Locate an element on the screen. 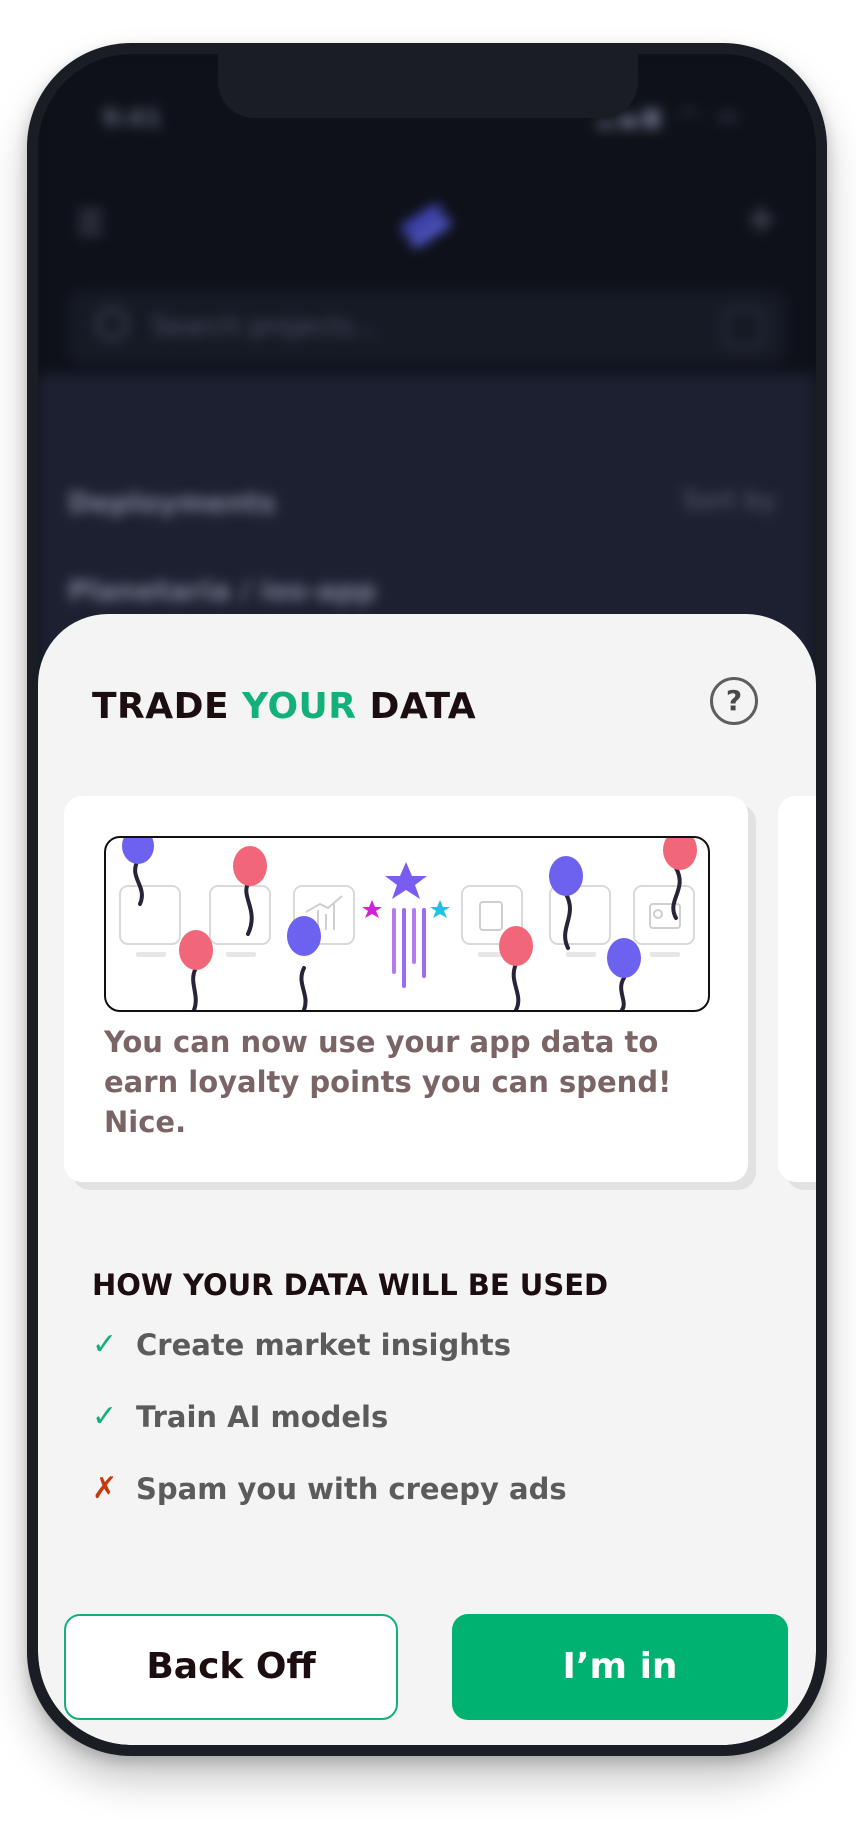 This screenshot has width=856, height=1824. menu-icon: ☰ is located at coordinates (90, 223).